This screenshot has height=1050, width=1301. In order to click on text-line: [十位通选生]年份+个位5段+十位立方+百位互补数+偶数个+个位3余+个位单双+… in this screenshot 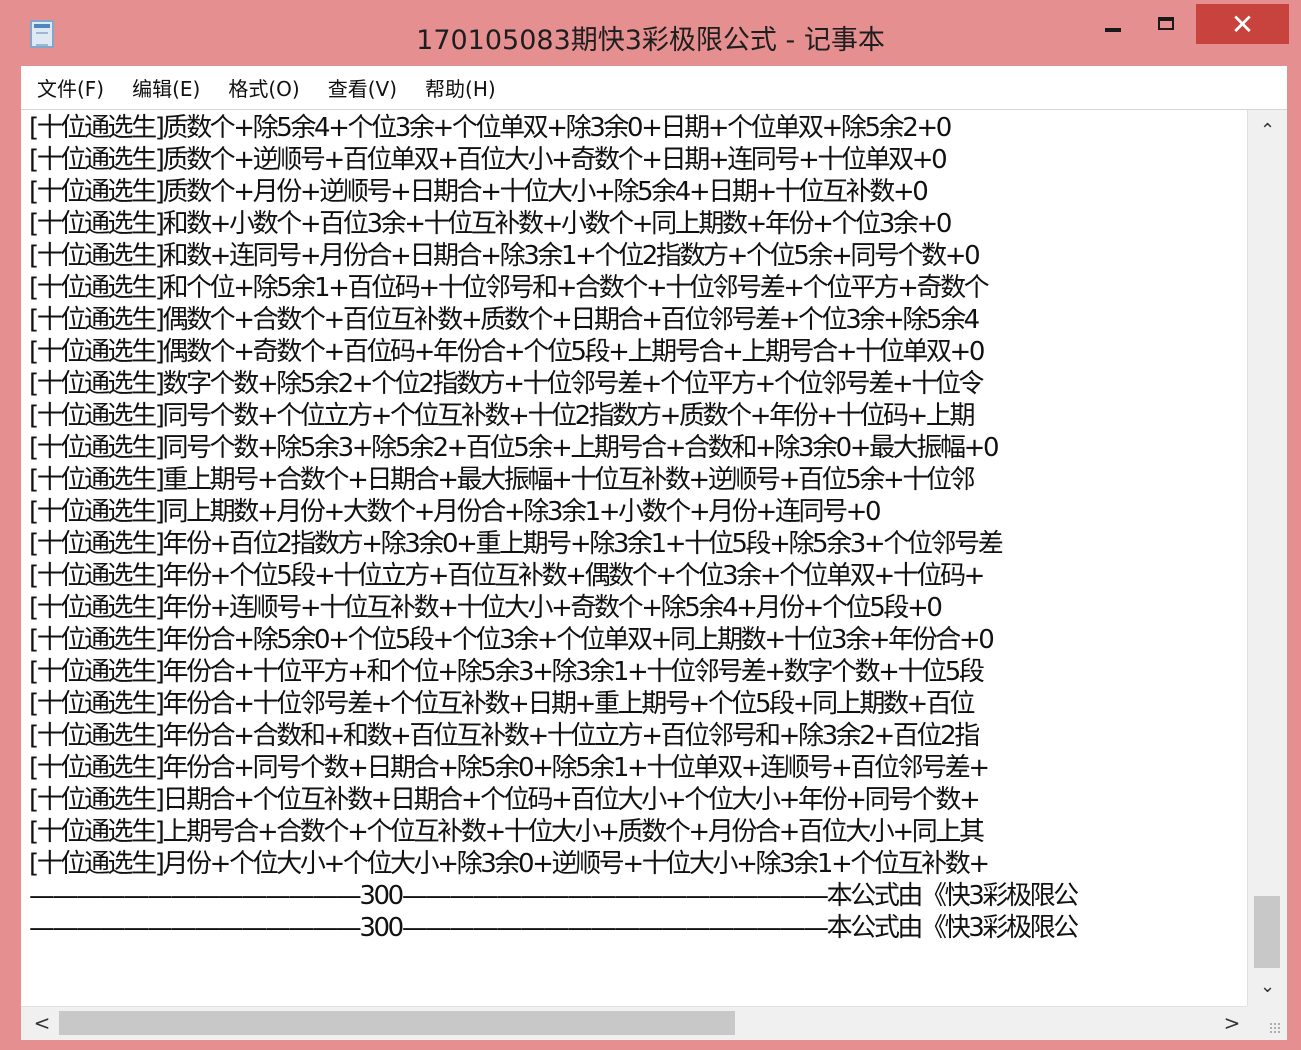, I will do `click(507, 576)`.